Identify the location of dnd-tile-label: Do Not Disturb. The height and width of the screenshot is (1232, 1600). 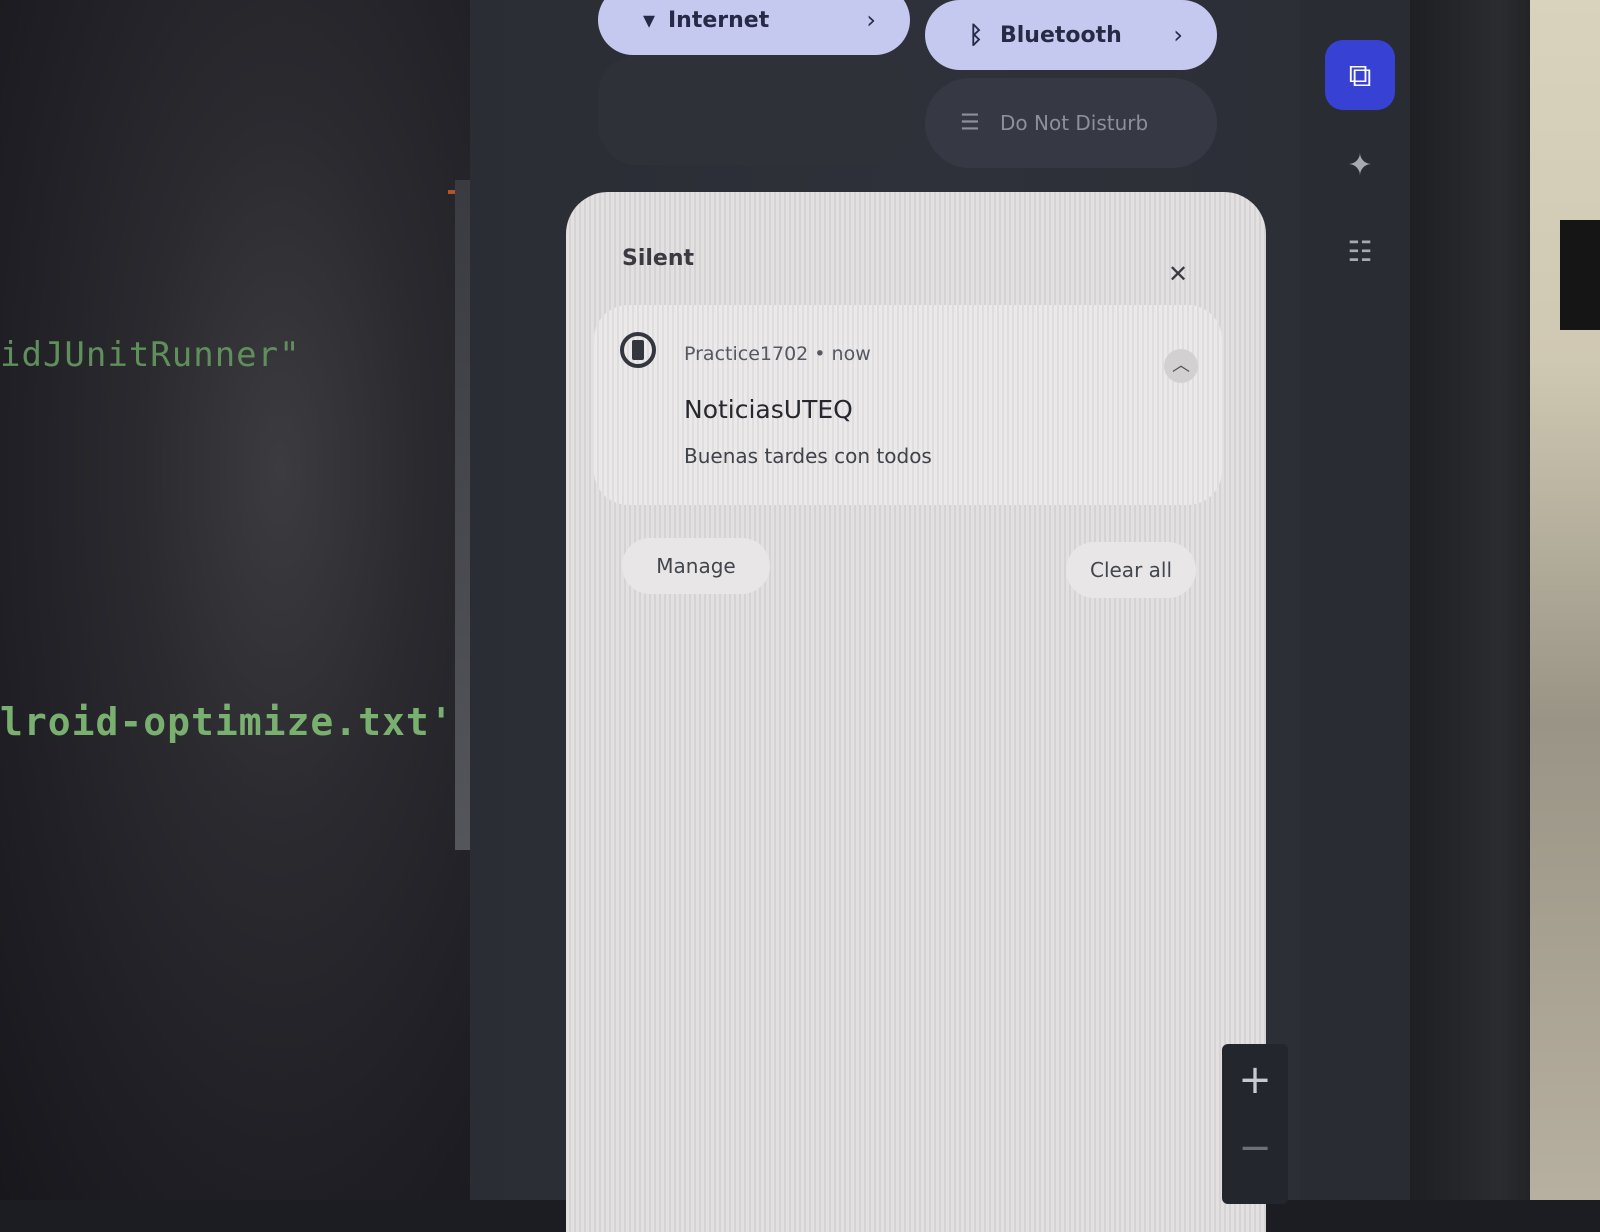
(1074, 123).